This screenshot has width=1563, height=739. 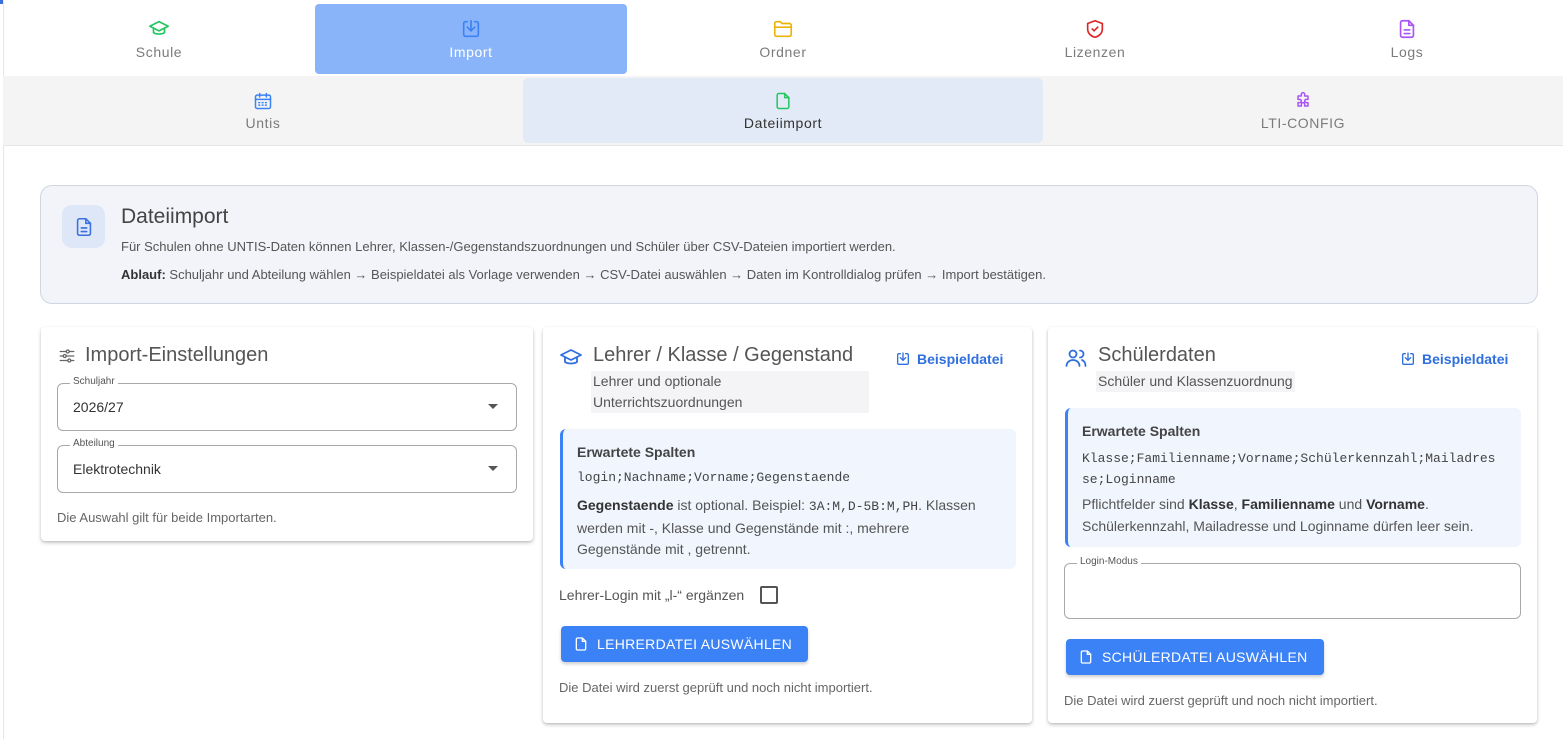 I want to click on teacher-login-checkbox-label: Lehrer-Login mit „l-“ ergänzen, so click(x=652, y=595).